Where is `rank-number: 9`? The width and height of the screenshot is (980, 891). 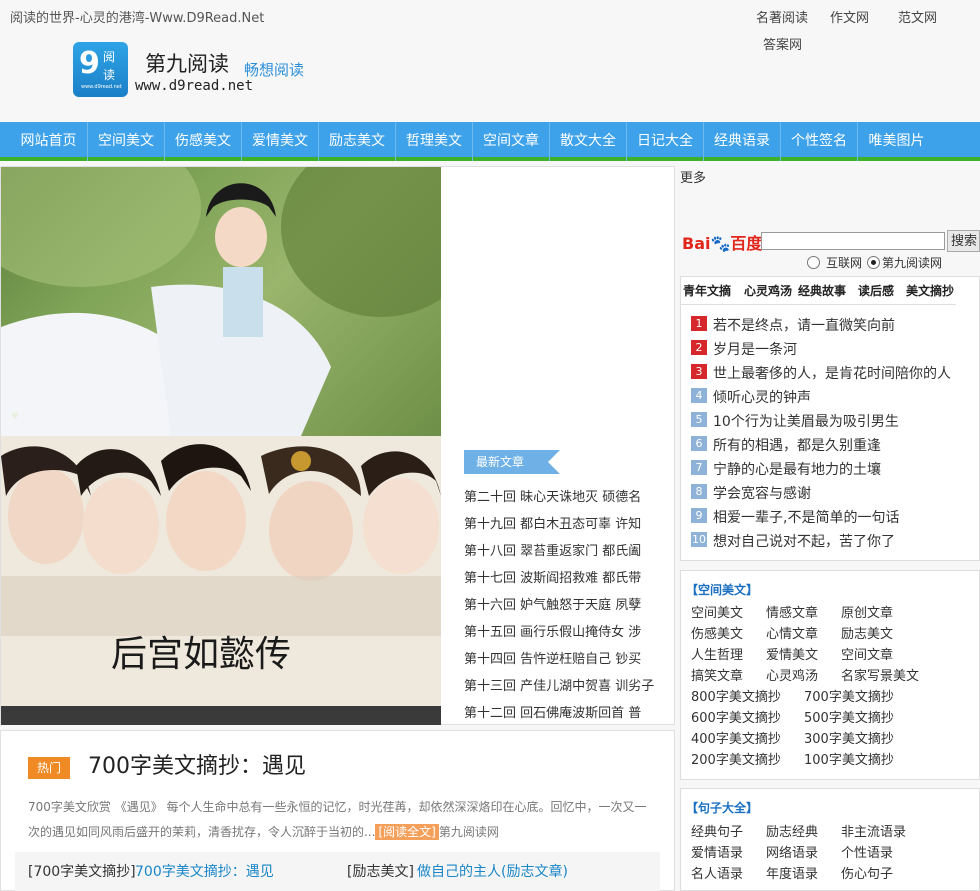 rank-number: 9 is located at coordinates (699, 515).